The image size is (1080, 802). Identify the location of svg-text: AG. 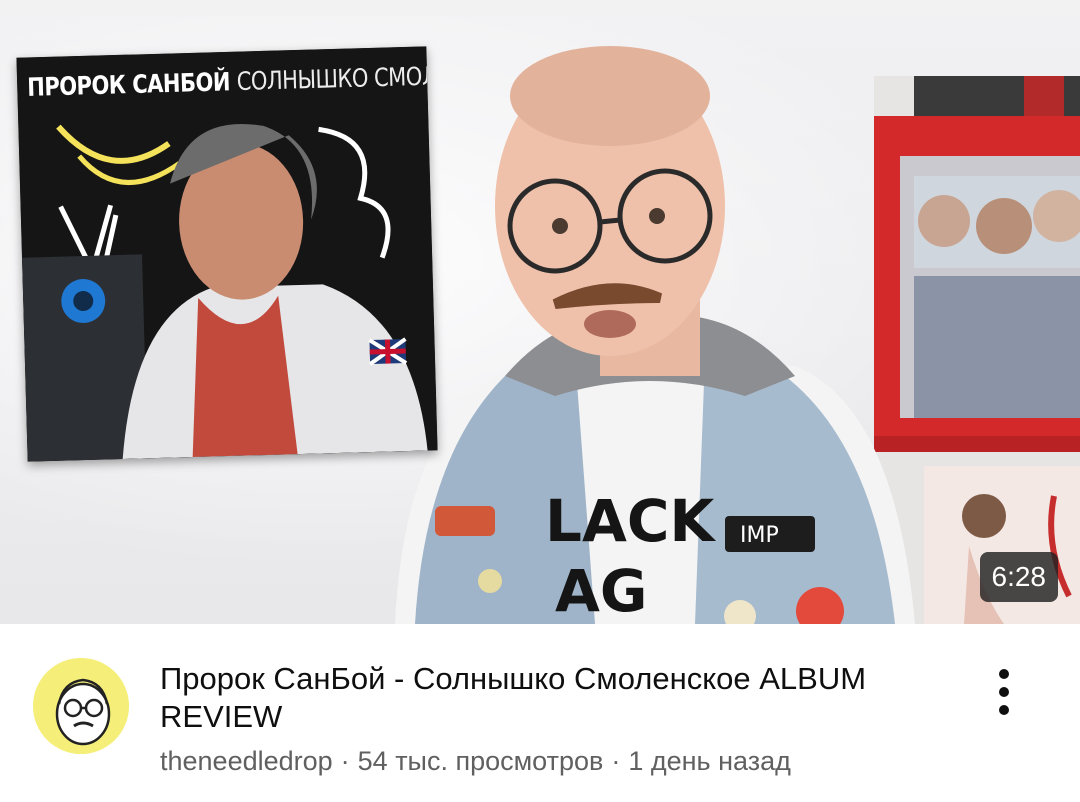
(601, 590).